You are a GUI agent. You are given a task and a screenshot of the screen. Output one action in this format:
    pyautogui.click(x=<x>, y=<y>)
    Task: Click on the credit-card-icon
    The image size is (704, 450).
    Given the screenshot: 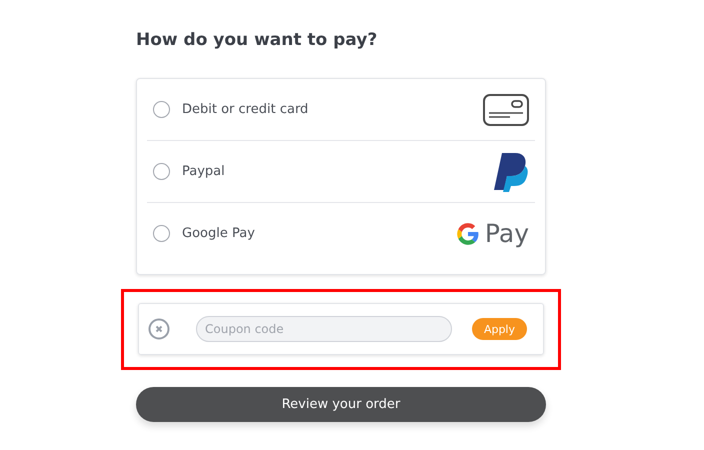 What is the action you would take?
    pyautogui.click(x=506, y=110)
    